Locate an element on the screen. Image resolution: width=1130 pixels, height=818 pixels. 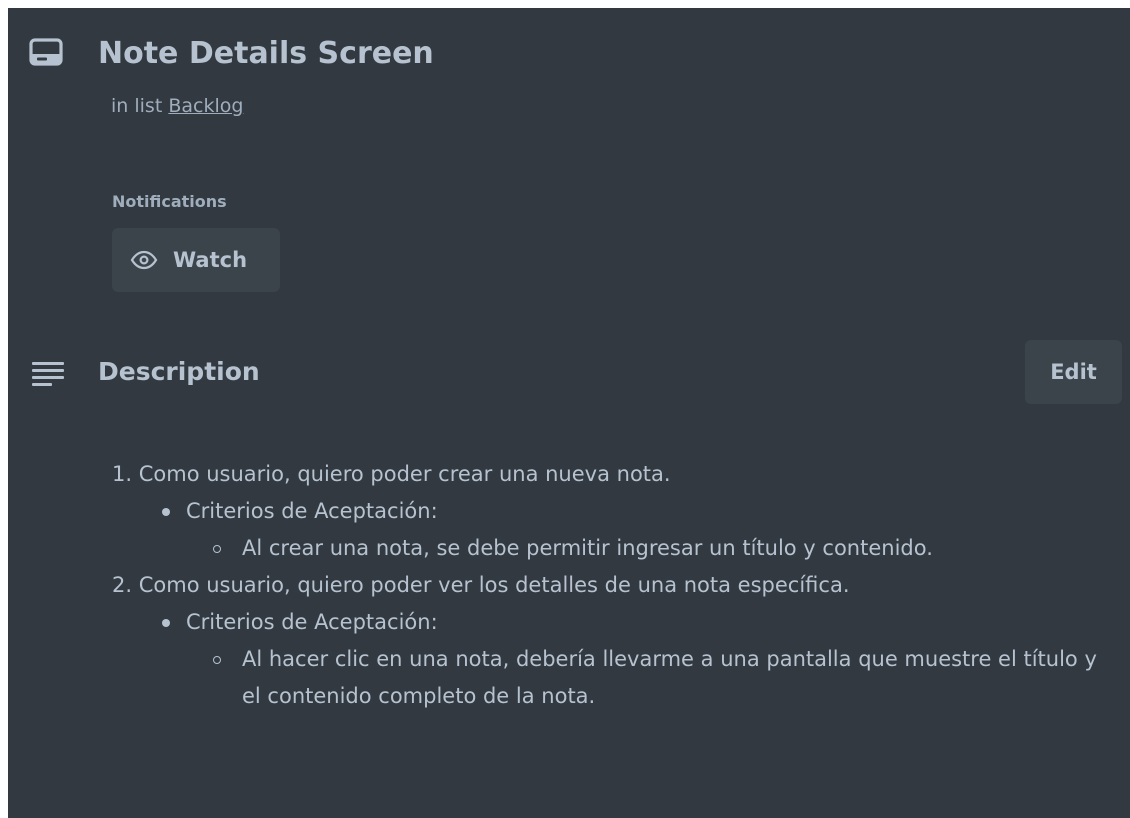
item-number: 1. is located at coordinates (122, 474).